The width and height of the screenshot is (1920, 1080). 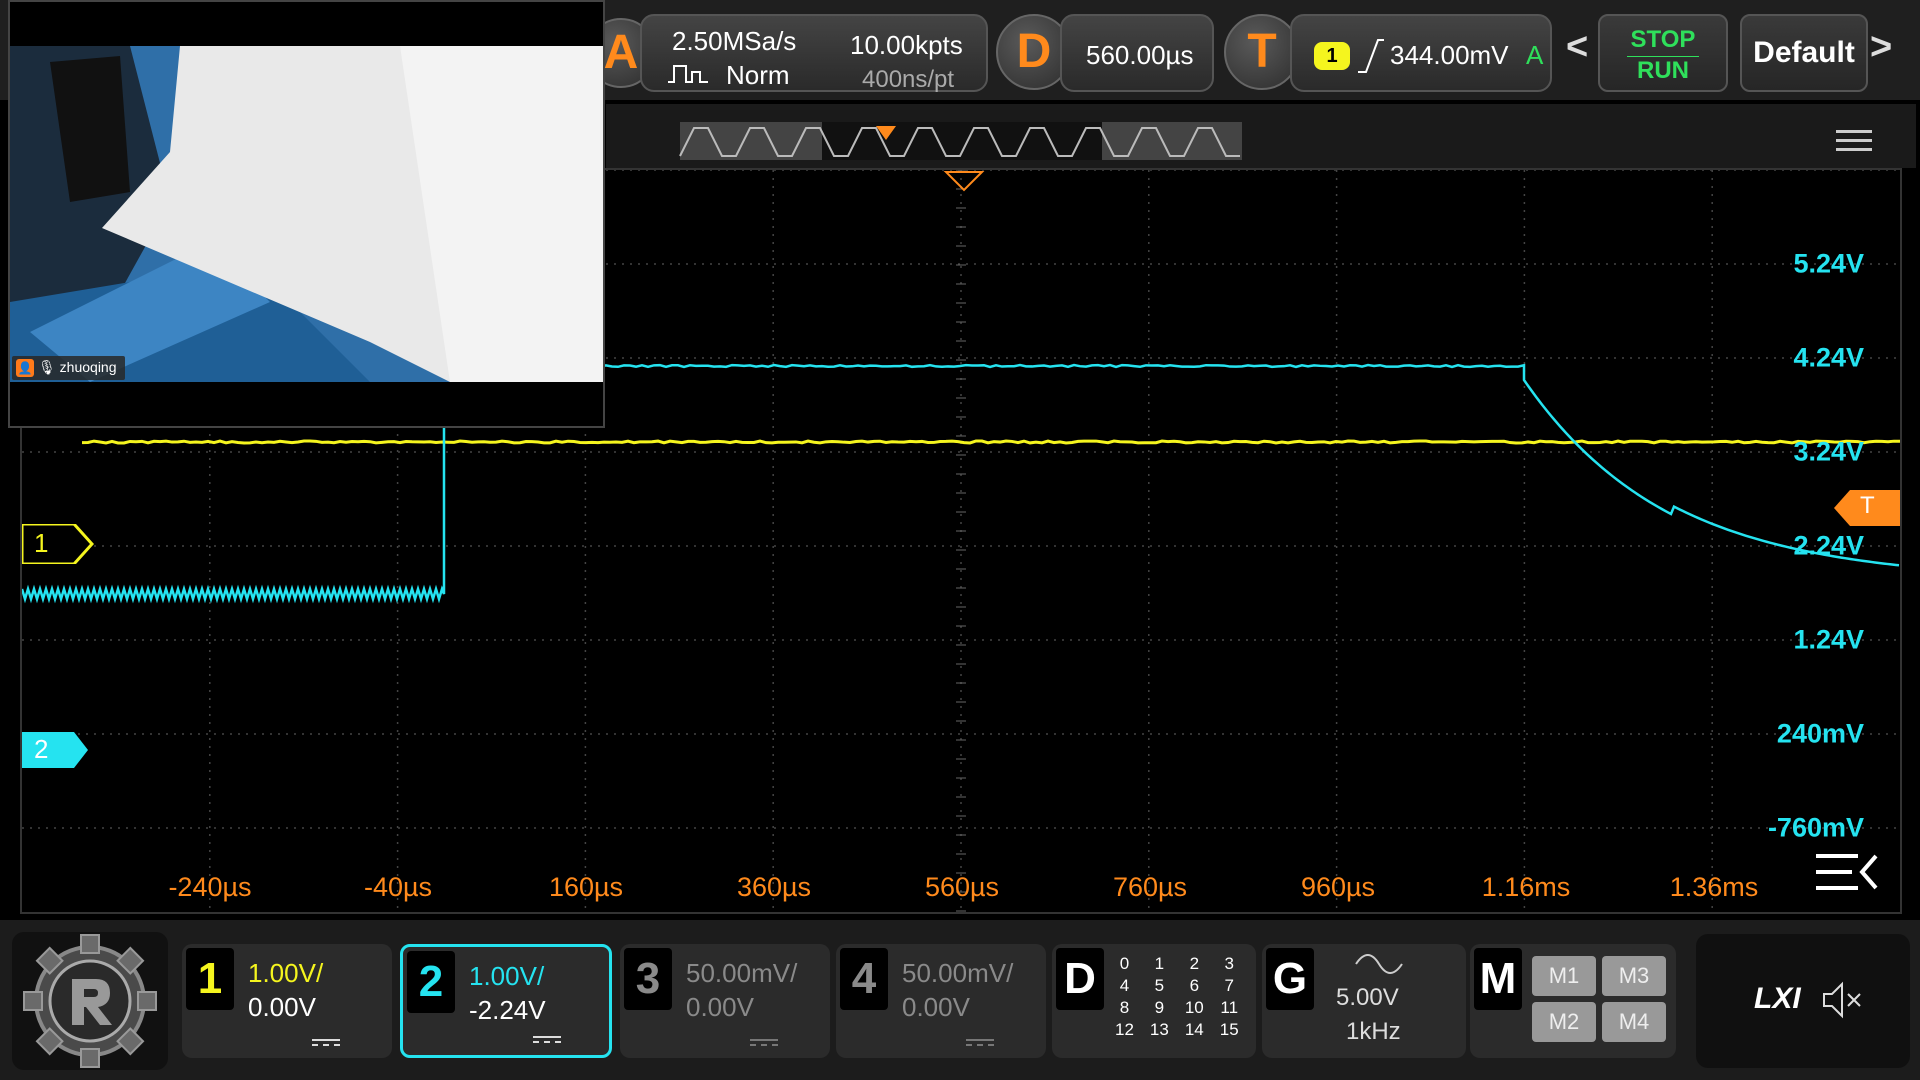 I want to click on digital-channel-grid: 0123 4567 8 9 10 11 12 13 14 15, so click(x=1177, y=997).